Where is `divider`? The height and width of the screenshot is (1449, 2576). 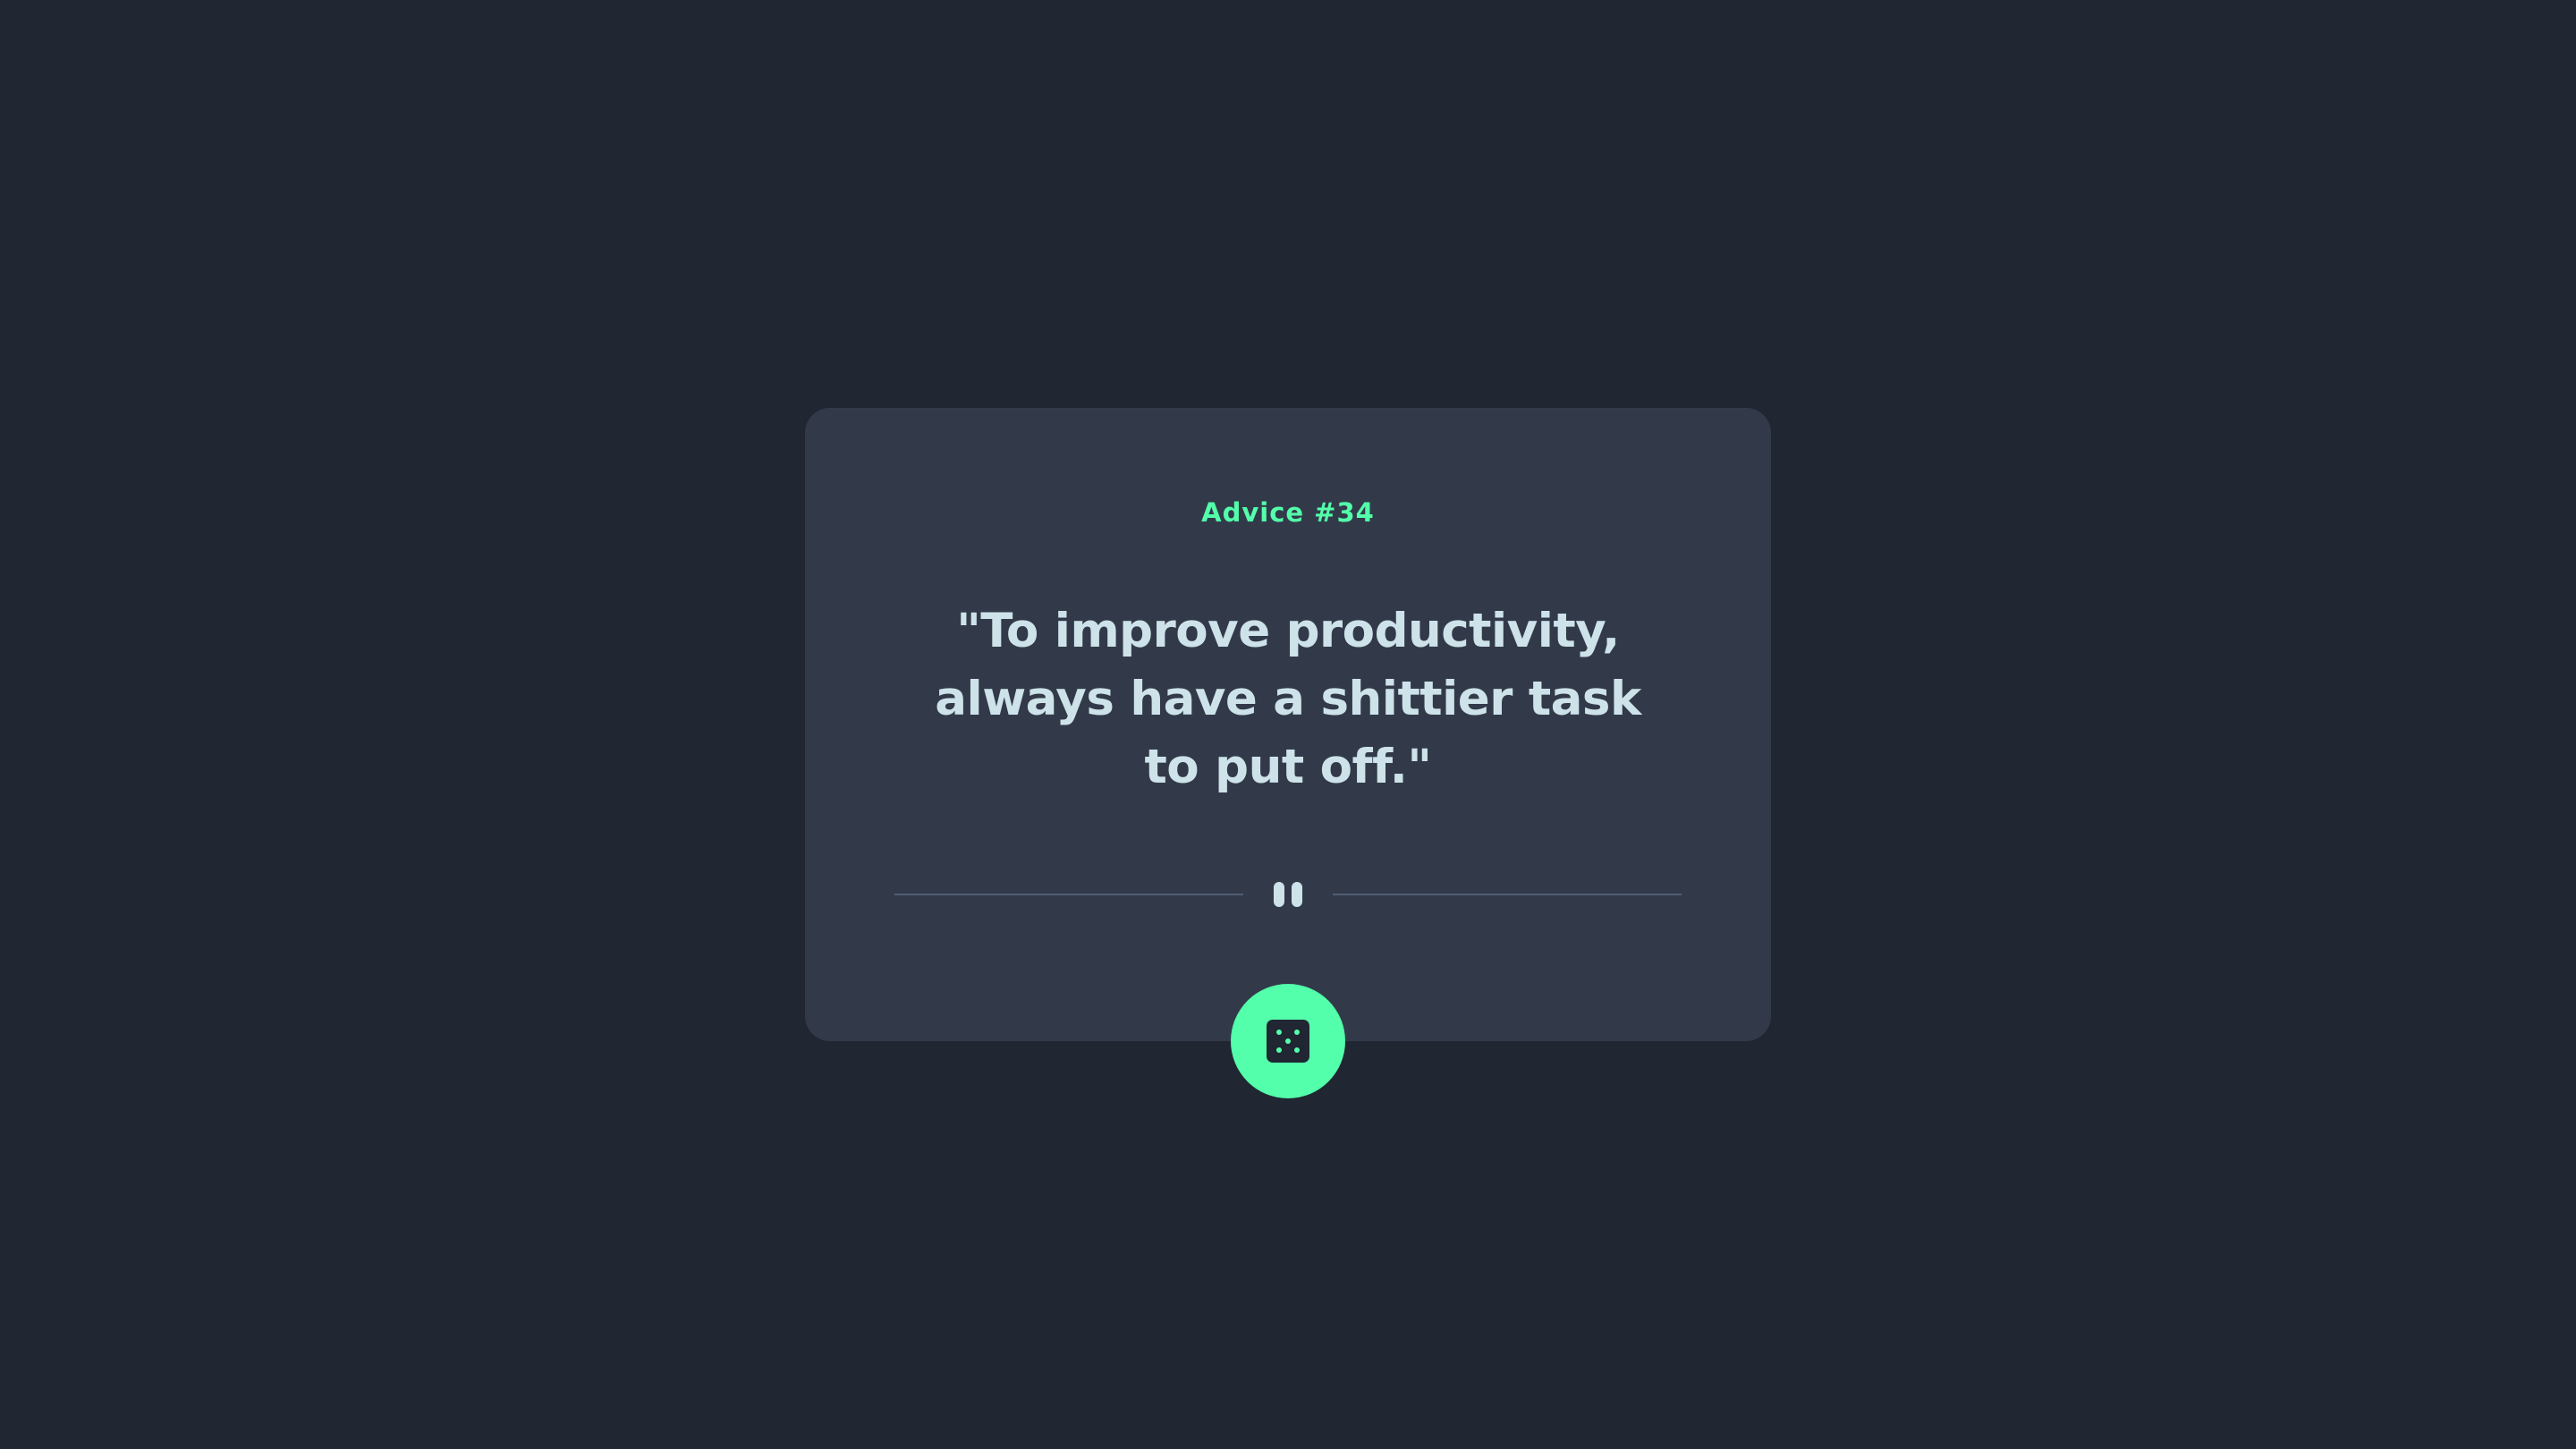 divider is located at coordinates (1288, 894).